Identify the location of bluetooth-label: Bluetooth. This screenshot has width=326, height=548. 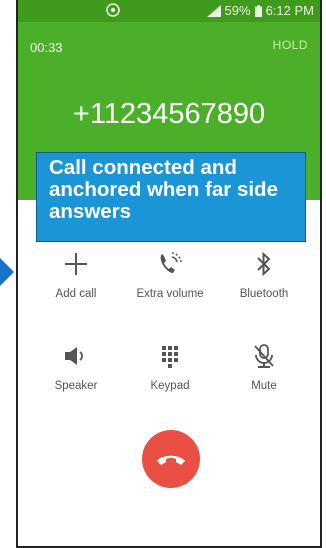
(264, 294).